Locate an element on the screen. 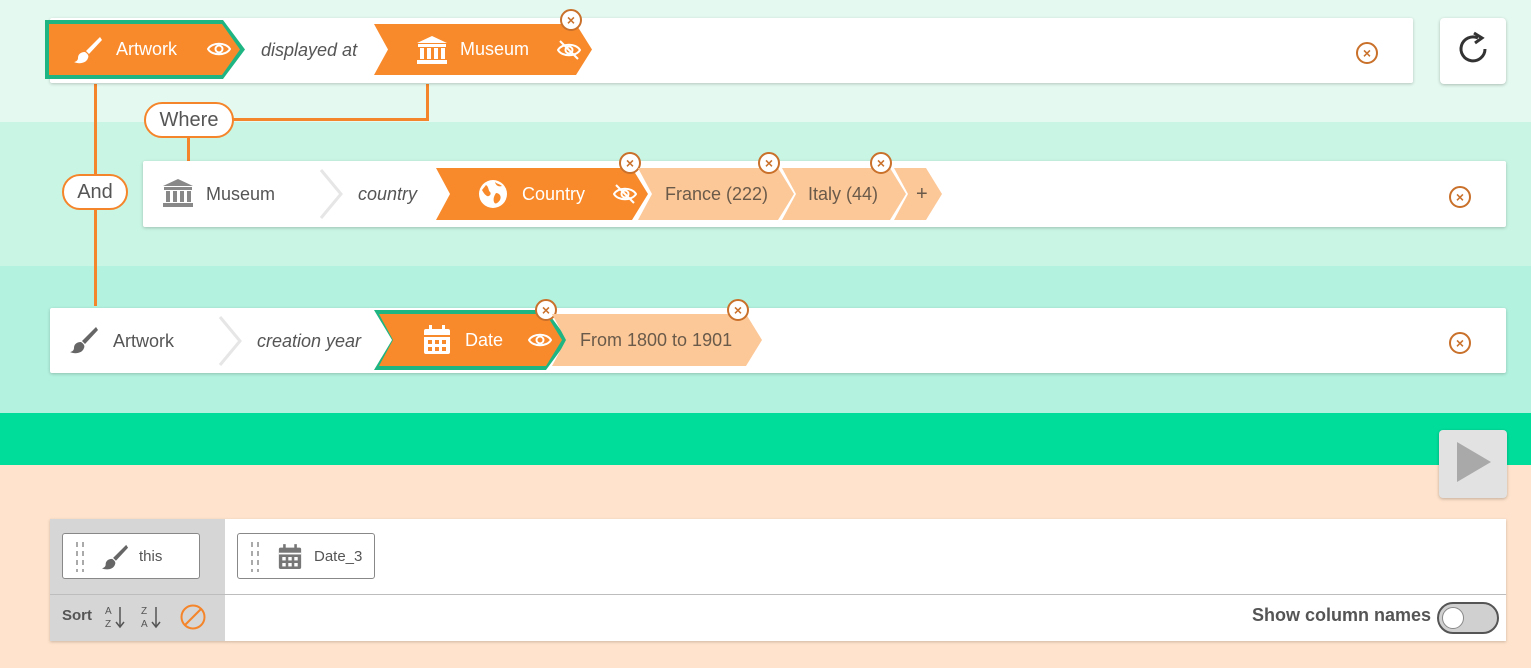  date-label: Date is located at coordinates (484, 340).